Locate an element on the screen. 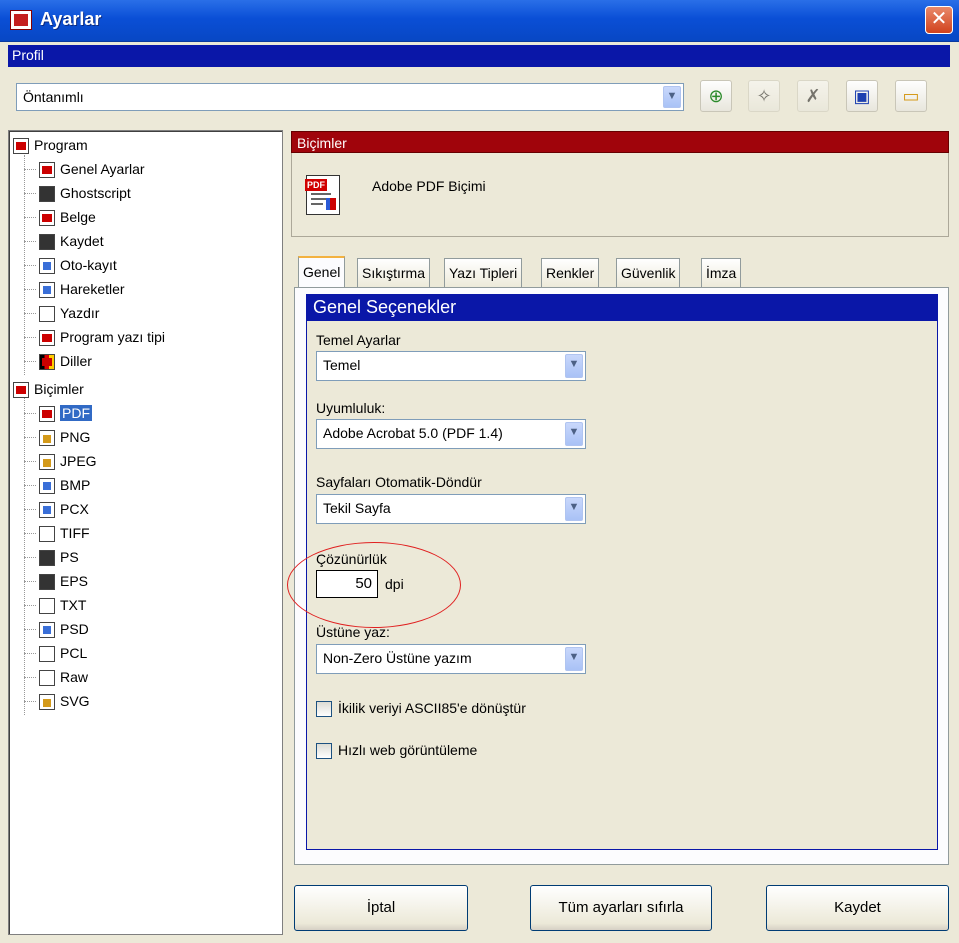 The height and width of the screenshot is (943, 959). add-profile-icon: ⊕ is located at coordinates (716, 96).